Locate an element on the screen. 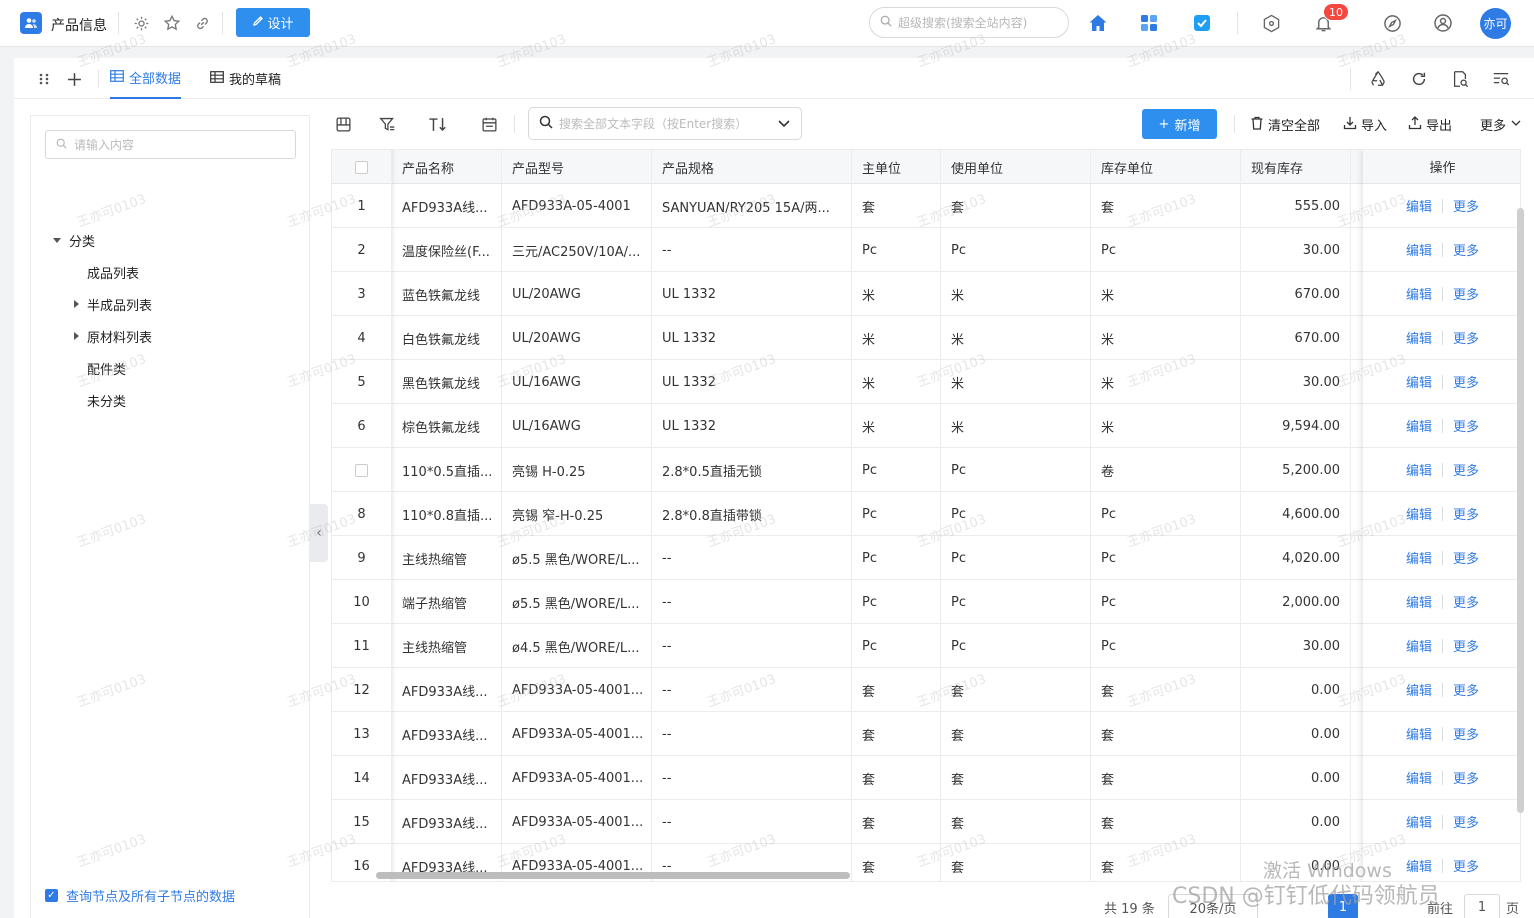  table-row: 4 白色铁氟龙线 UL/20AWG UL 1332 米米米 670.00 is located at coordinates (926, 338).